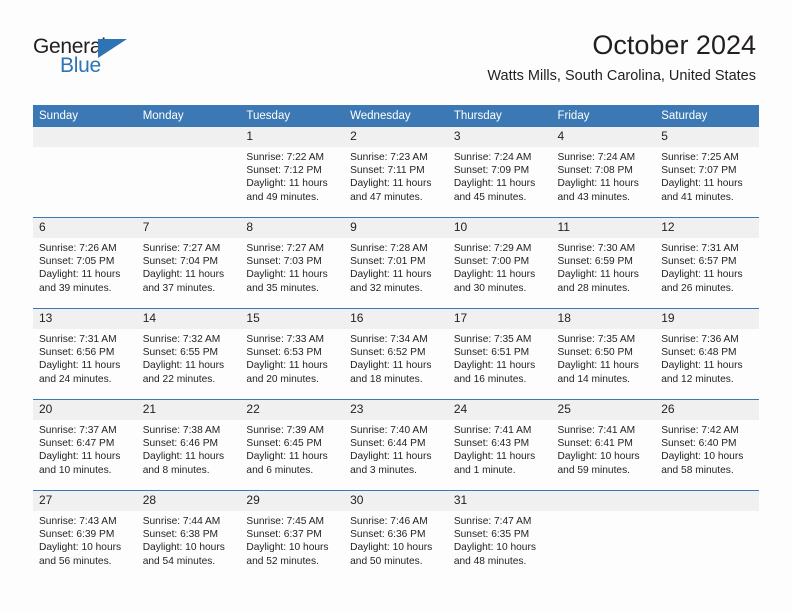  I want to click on sunrise-text: Sunrise: 7:25 AM, so click(700, 157).